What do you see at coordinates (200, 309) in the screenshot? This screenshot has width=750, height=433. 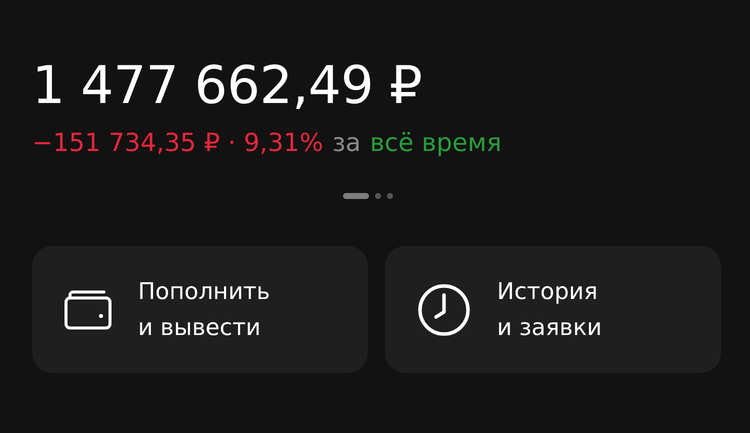 I see `action-button: Пополнить и вывести` at bounding box center [200, 309].